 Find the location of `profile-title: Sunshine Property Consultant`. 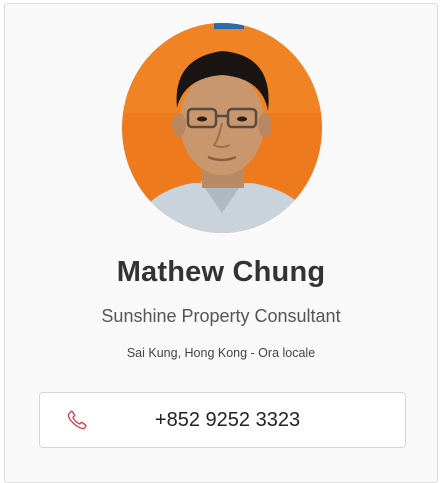

profile-title: Sunshine Property Consultant is located at coordinates (221, 316).